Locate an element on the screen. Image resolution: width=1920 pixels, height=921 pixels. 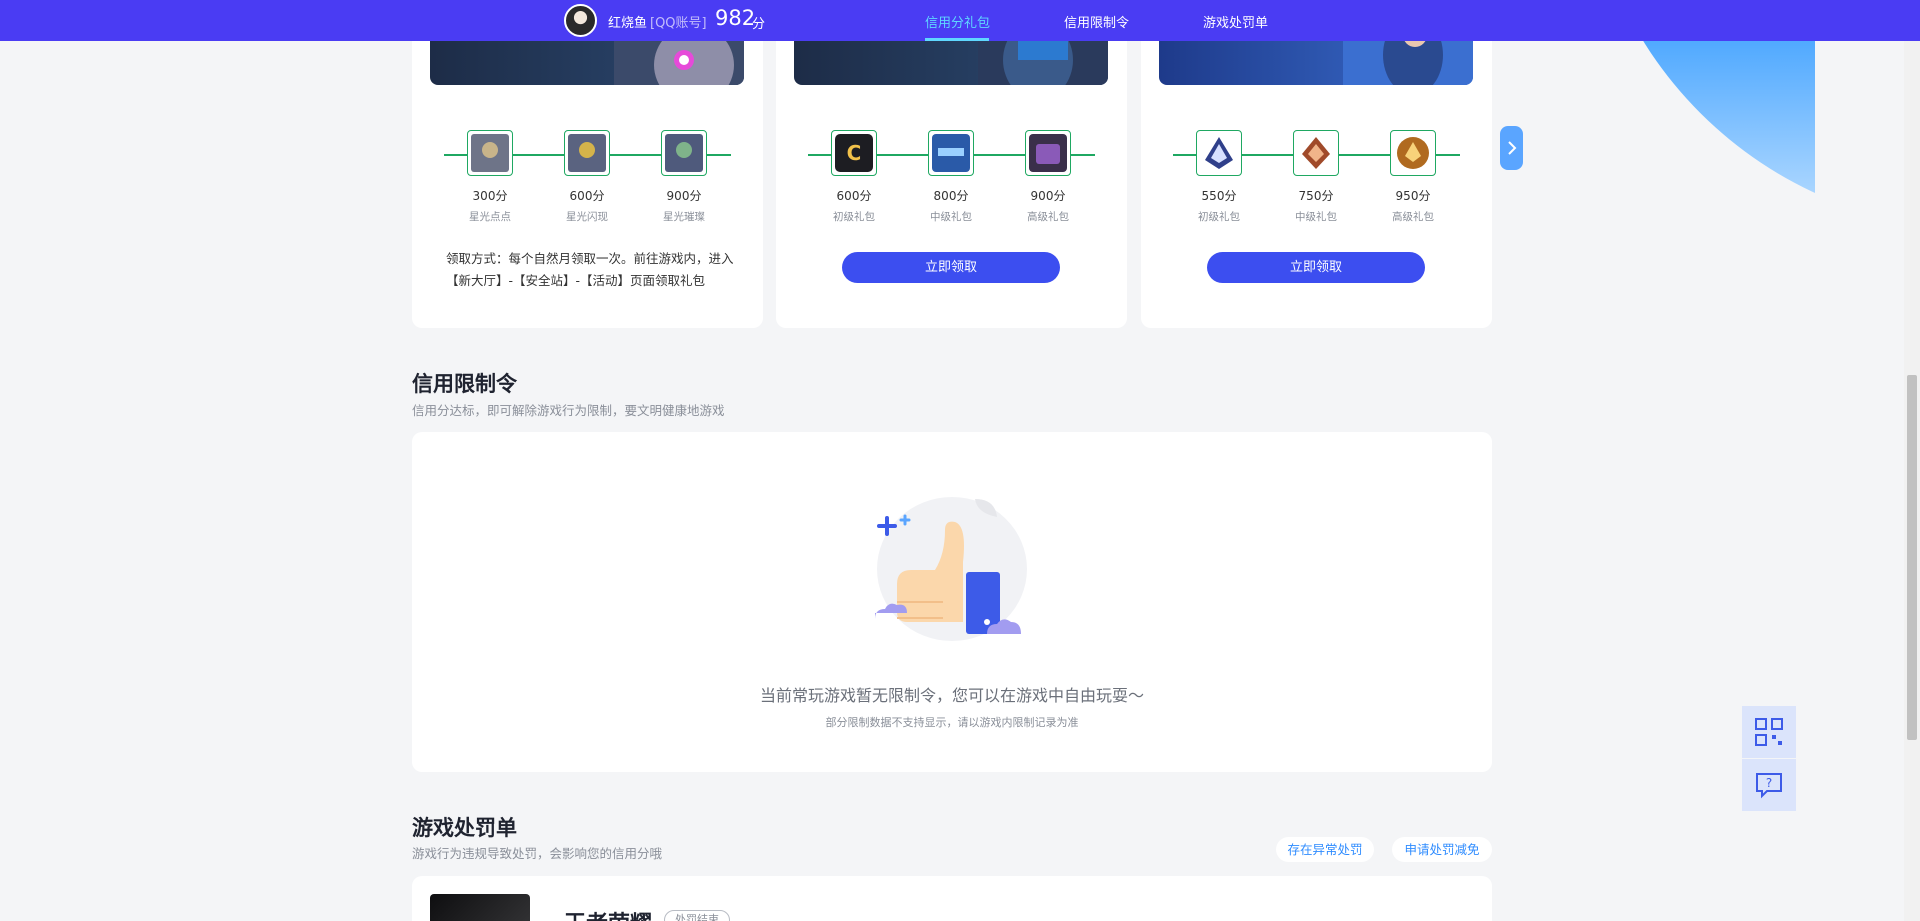
qr-code-icon is located at coordinates (1769, 732).